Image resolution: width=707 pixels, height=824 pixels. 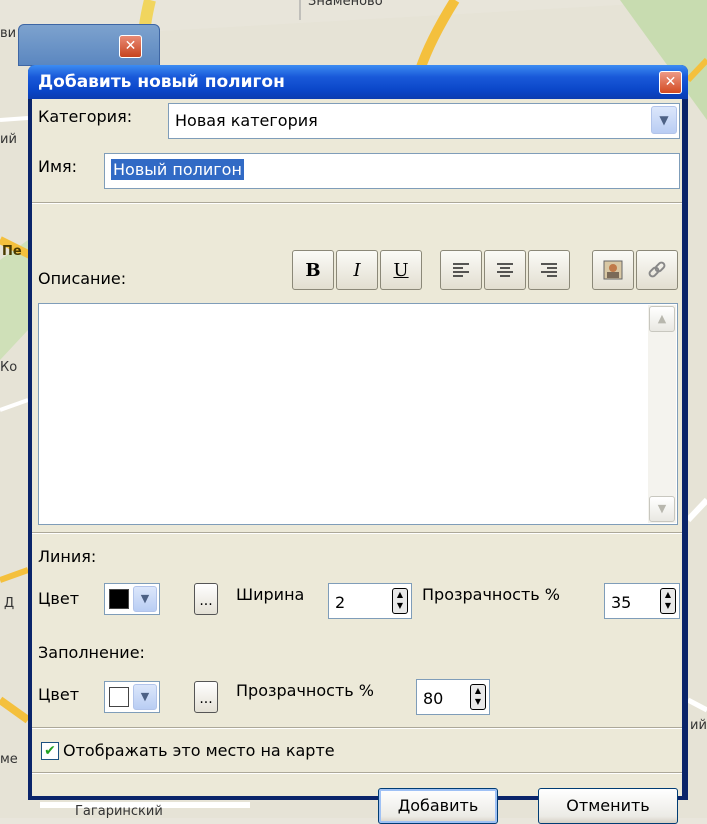 I want to click on bold-button: B, so click(x=313, y=270).